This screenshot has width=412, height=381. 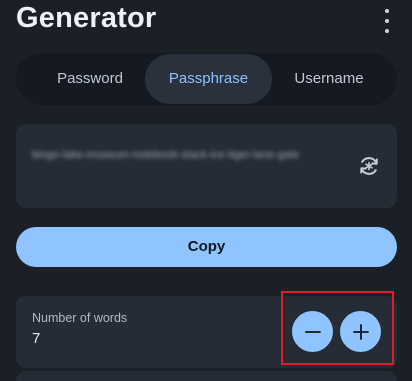 What do you see at coordinates (80, 318) in the screenshot?
I see `number-of-words-label: Number of words` at bounding box center [80, 318].